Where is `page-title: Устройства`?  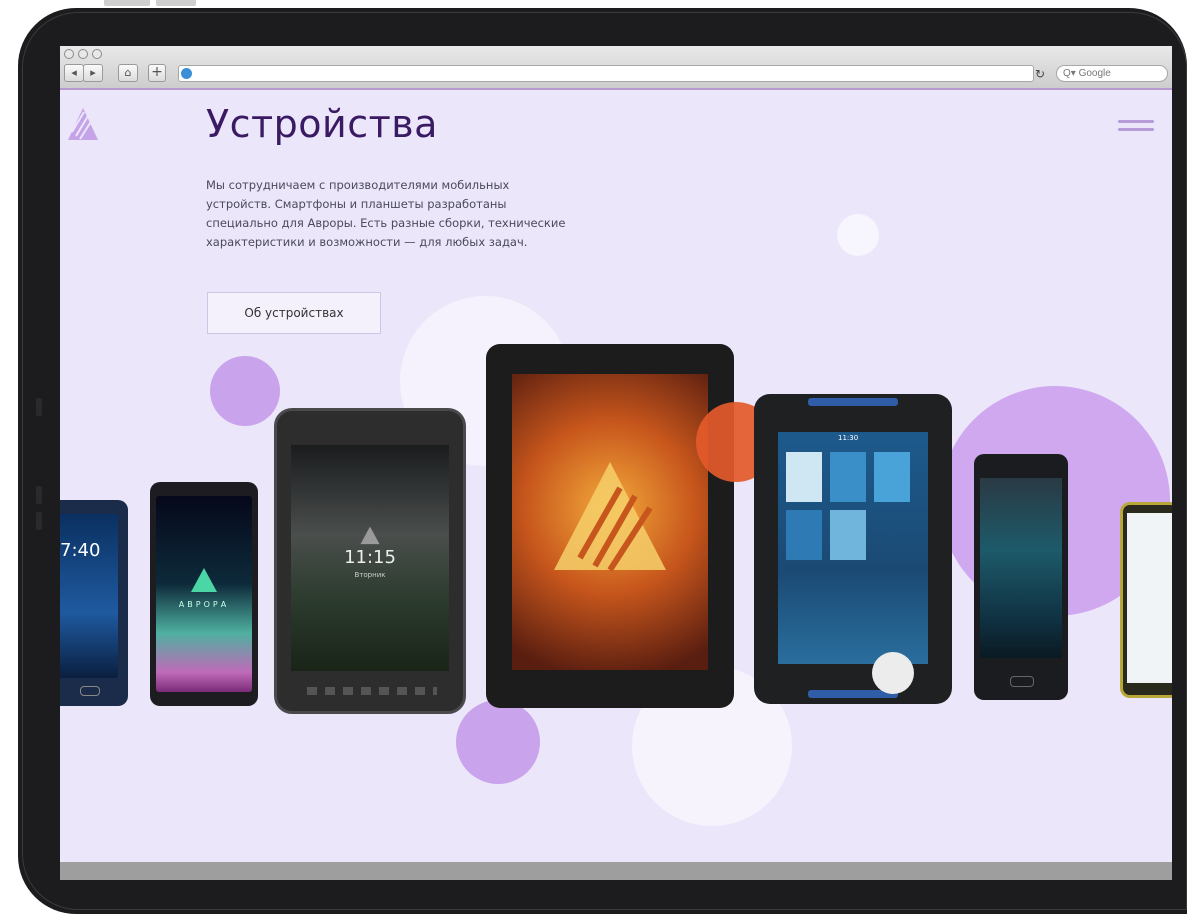
page-title: Устройства is located at coordinates (322, 124).